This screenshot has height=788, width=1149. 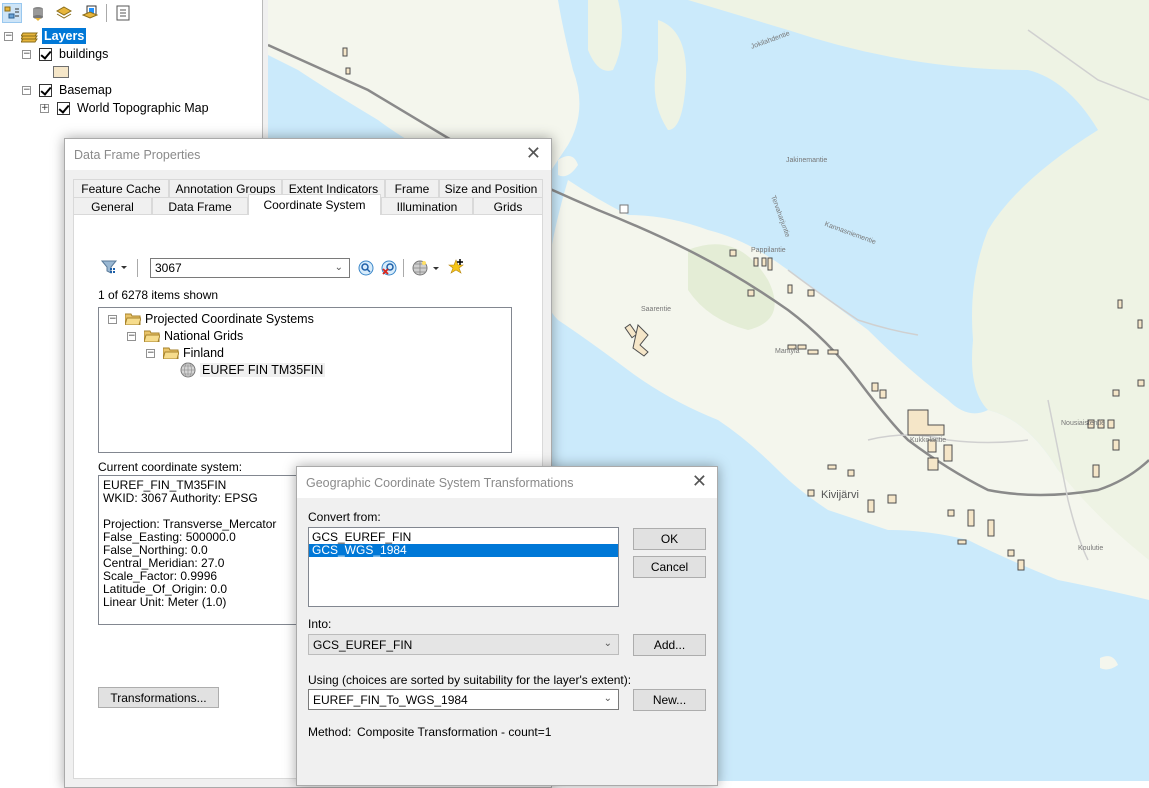 What do you see at coordinates (121, 188) in the screenshot?
I see `tab-feature-cache: Feature Cache` at bounding box center [121, 188].